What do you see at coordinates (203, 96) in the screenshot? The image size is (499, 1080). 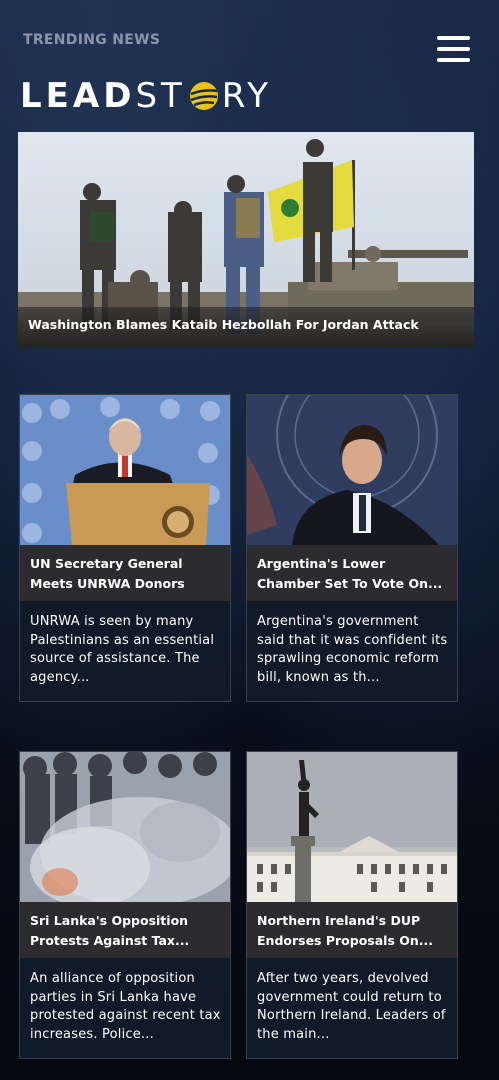 I see `logo-ball-icon` at bounding box center [203, 96].